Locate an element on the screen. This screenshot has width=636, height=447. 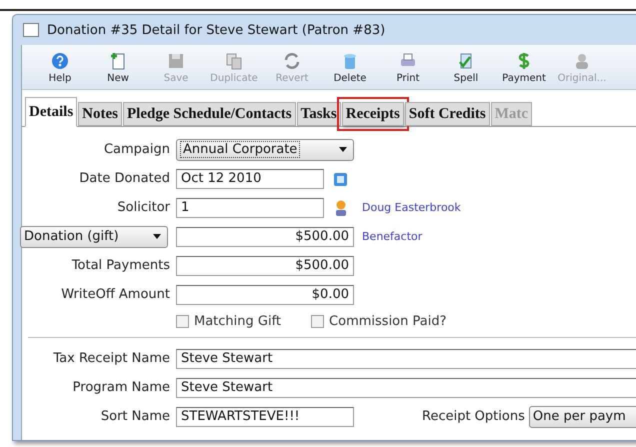
arrows-icon is located at coordinates (292, 60).